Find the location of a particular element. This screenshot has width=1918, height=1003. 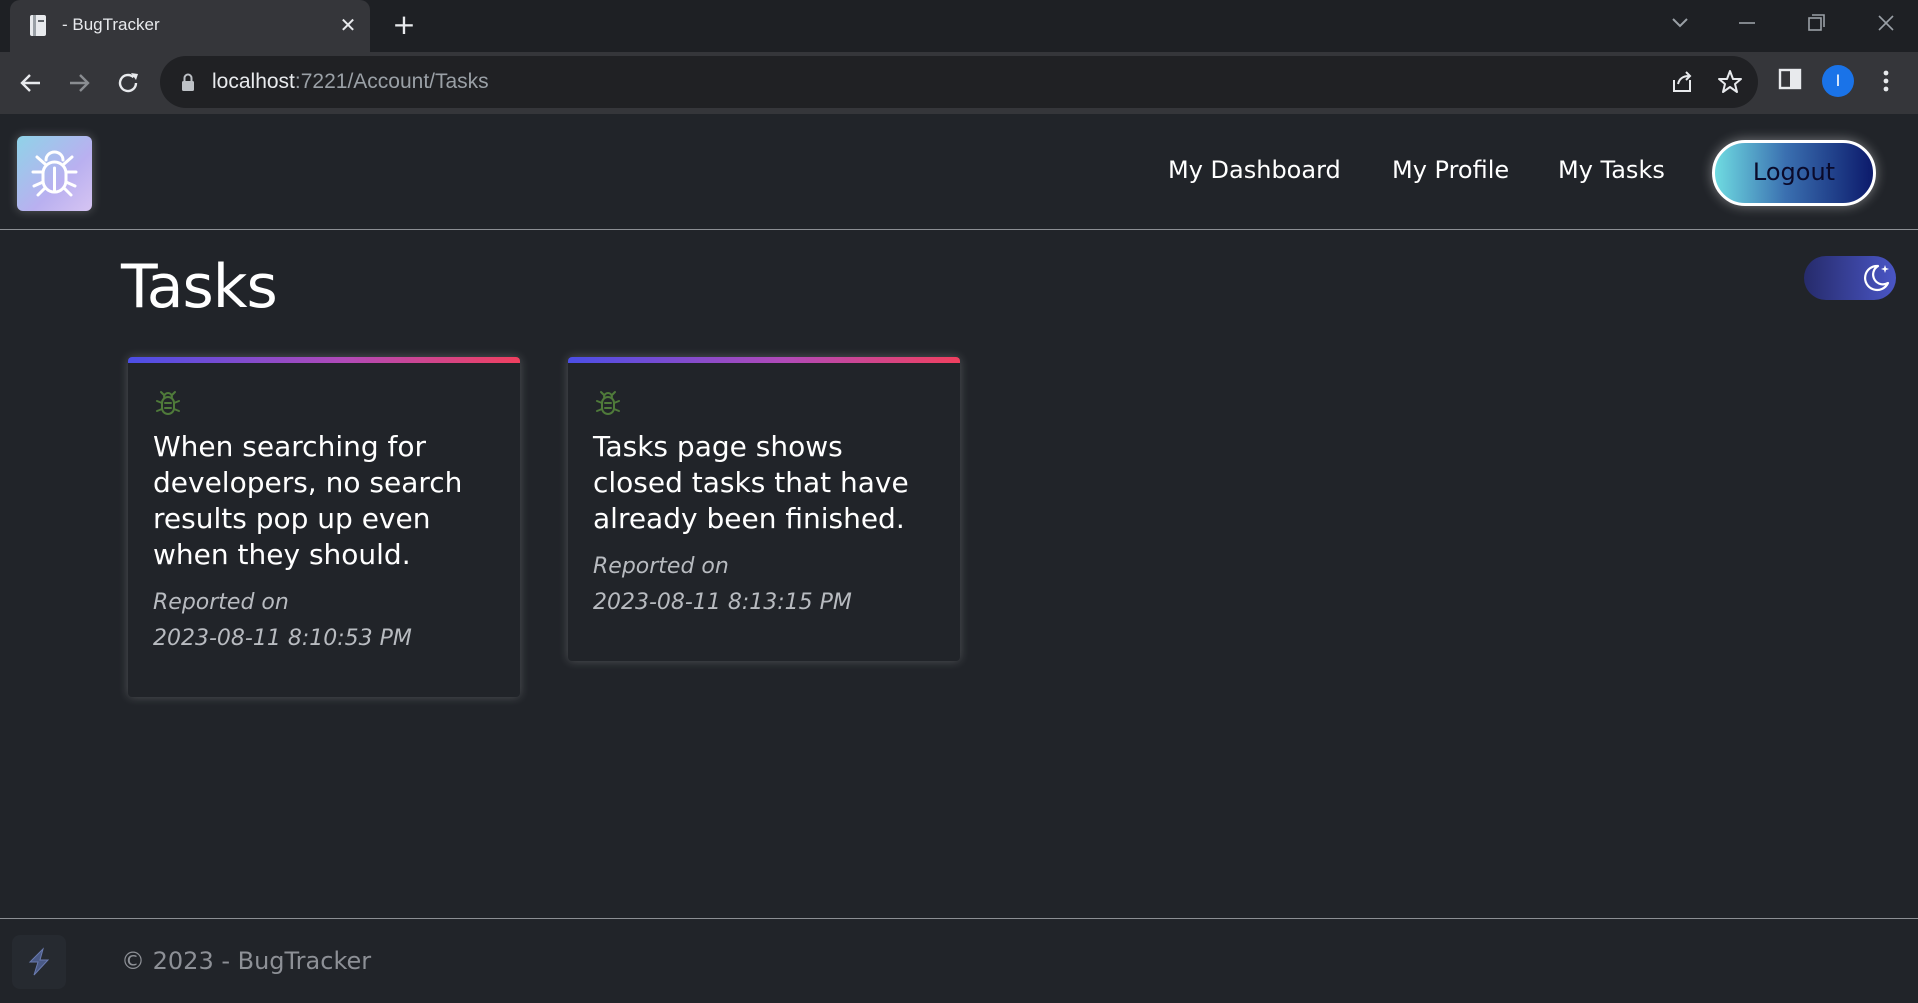

reload-icon is located at coordinates (128, 83).